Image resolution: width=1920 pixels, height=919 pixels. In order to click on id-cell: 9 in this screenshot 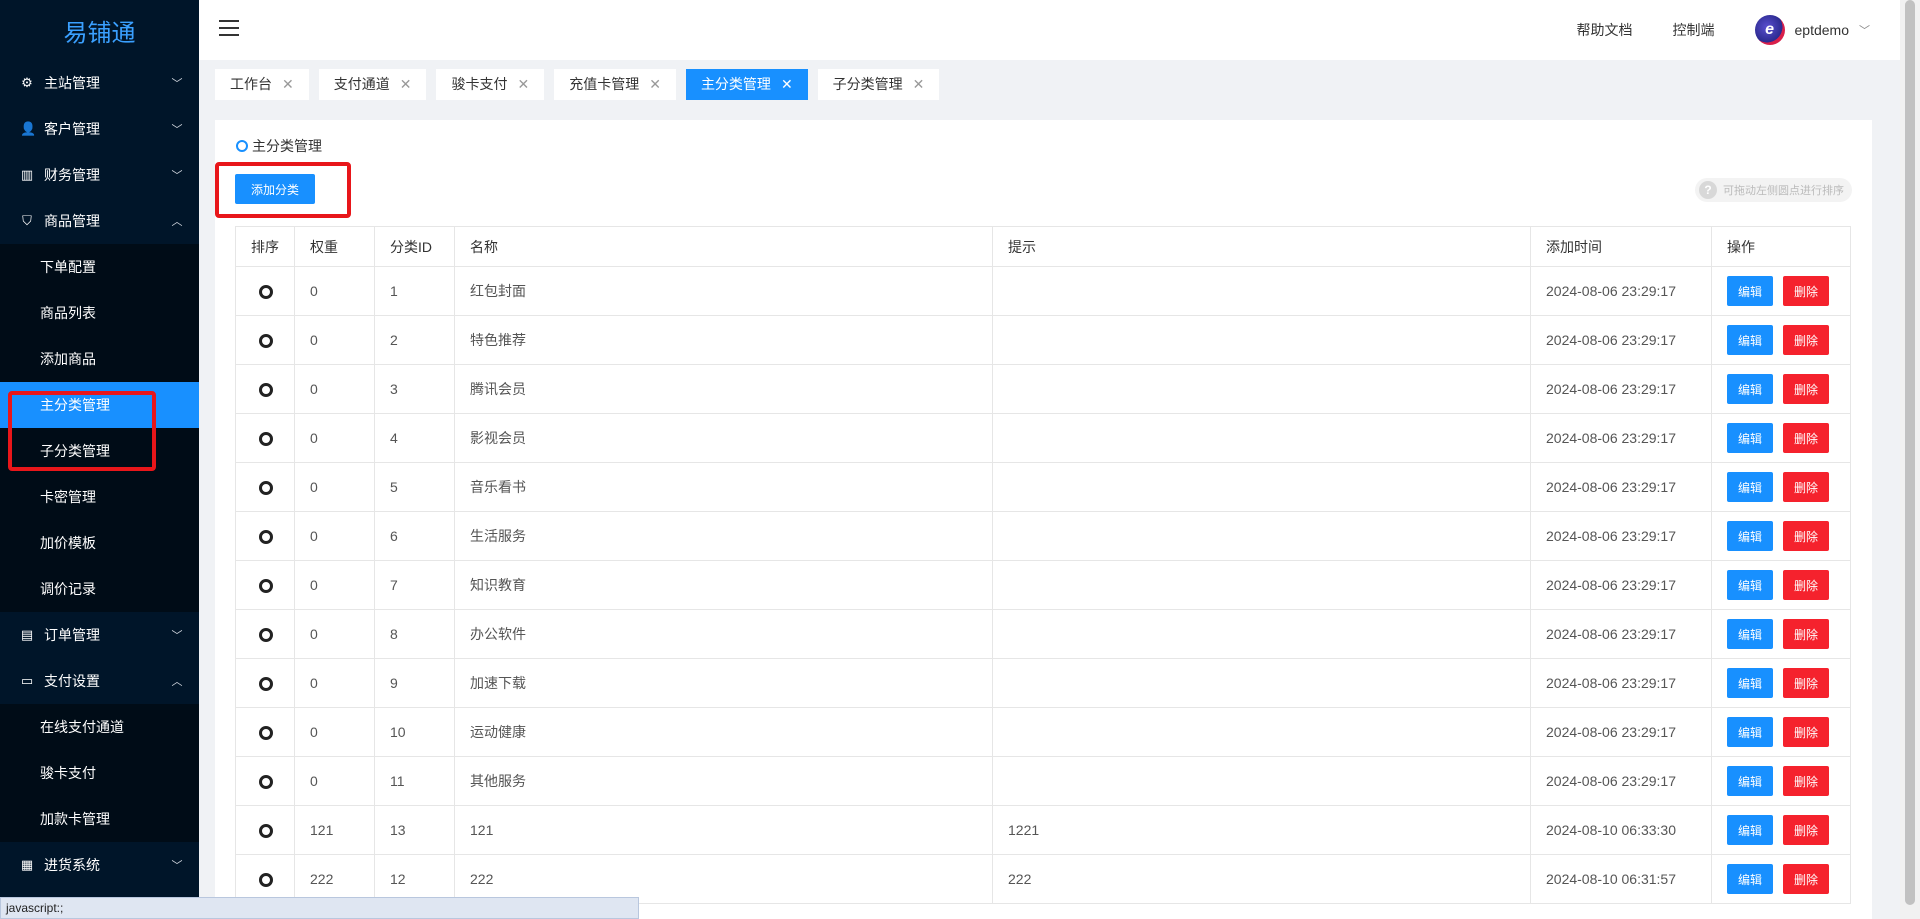, I will do `click(414, 683)`.